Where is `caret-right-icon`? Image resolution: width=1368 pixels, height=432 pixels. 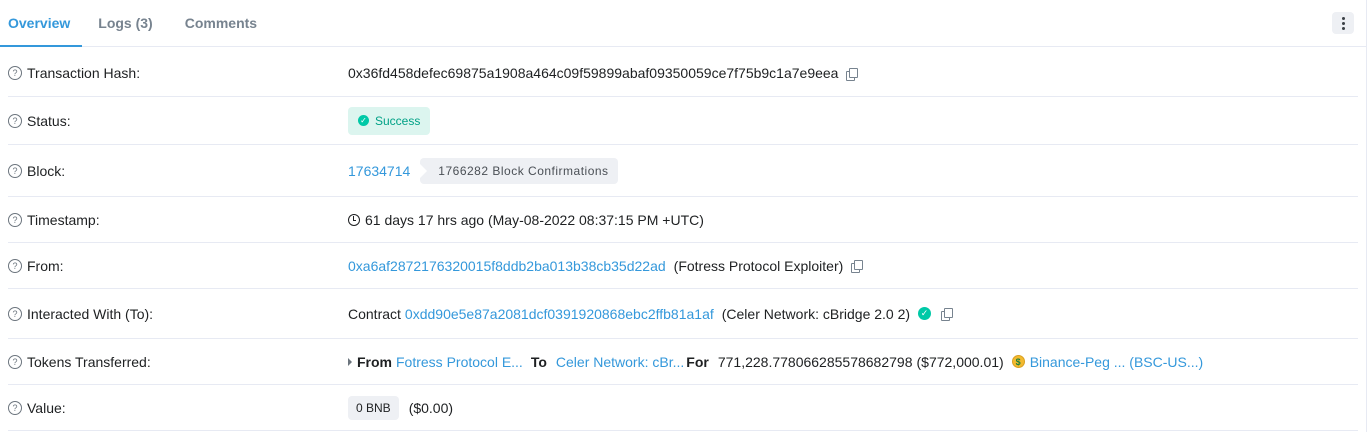 caret-right-icon is located at coordinates (350, 361).